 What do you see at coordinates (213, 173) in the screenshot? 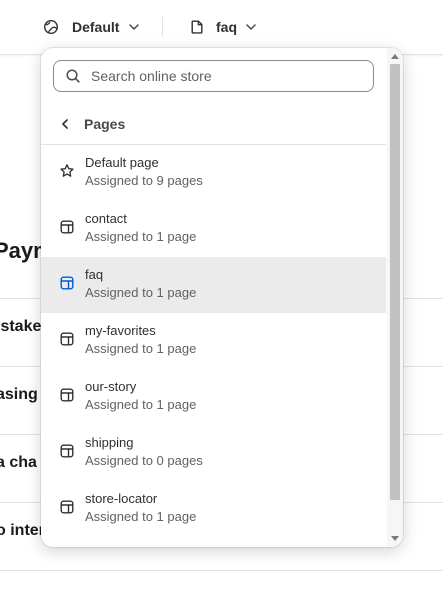
I see `list-item: Default page Assigned to 9 pages` at bounding box center [213, 173].